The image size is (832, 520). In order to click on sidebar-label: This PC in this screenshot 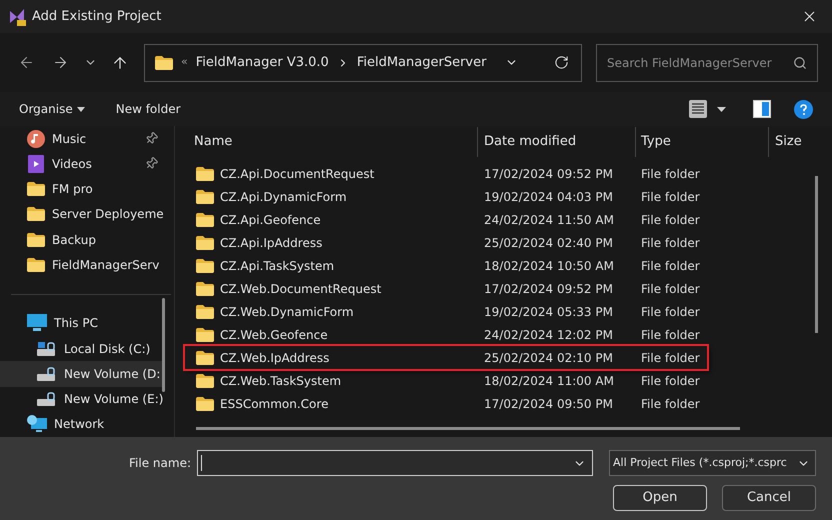, I will do `click(76, 323)`.